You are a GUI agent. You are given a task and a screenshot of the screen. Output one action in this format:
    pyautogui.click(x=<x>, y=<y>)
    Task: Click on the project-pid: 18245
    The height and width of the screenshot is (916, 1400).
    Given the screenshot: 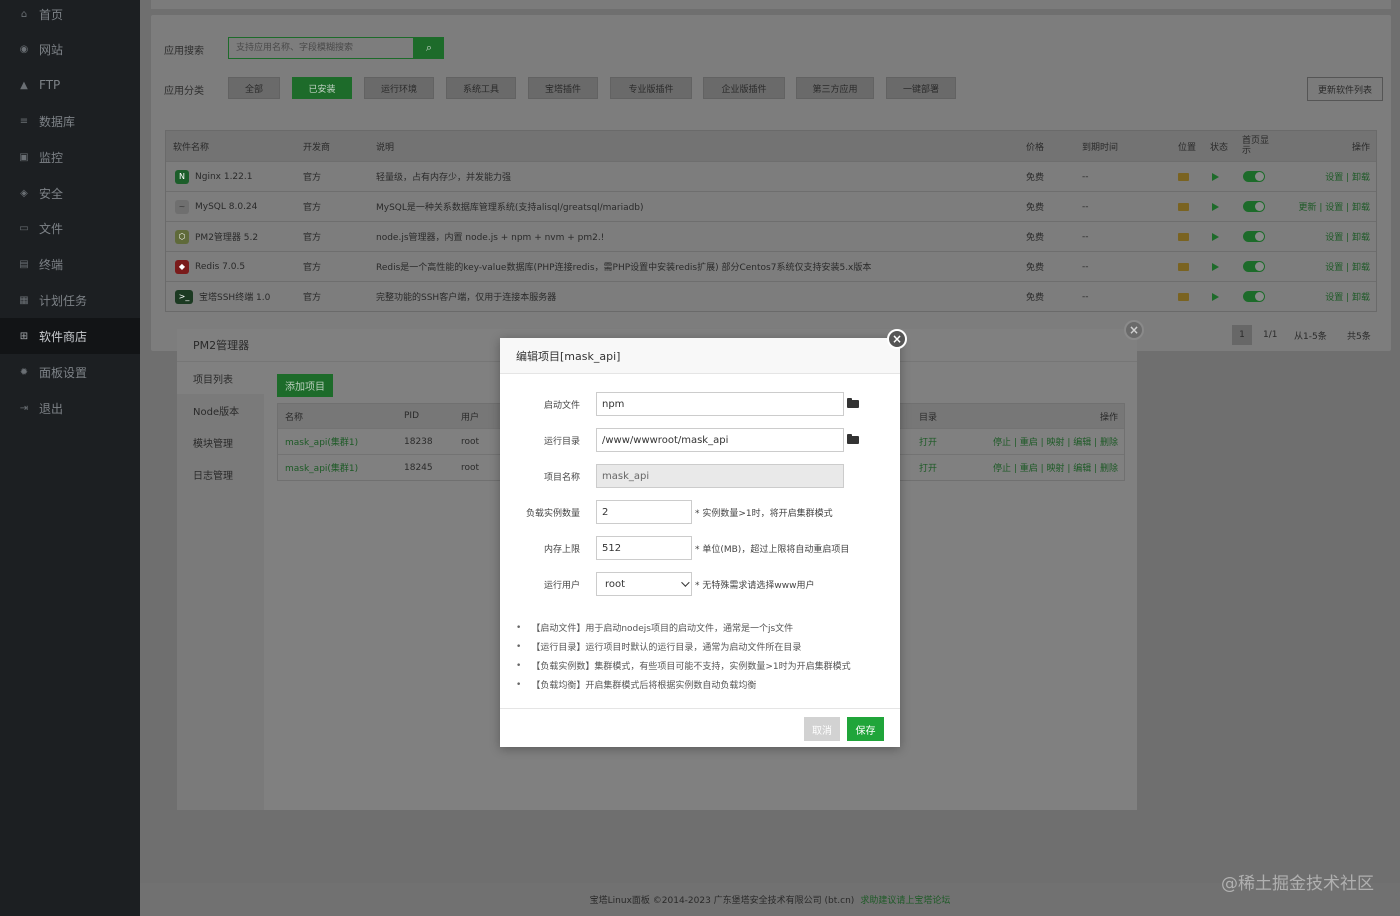 What is the action you would take?
    pyautogui.click(x=418, y=467)
    